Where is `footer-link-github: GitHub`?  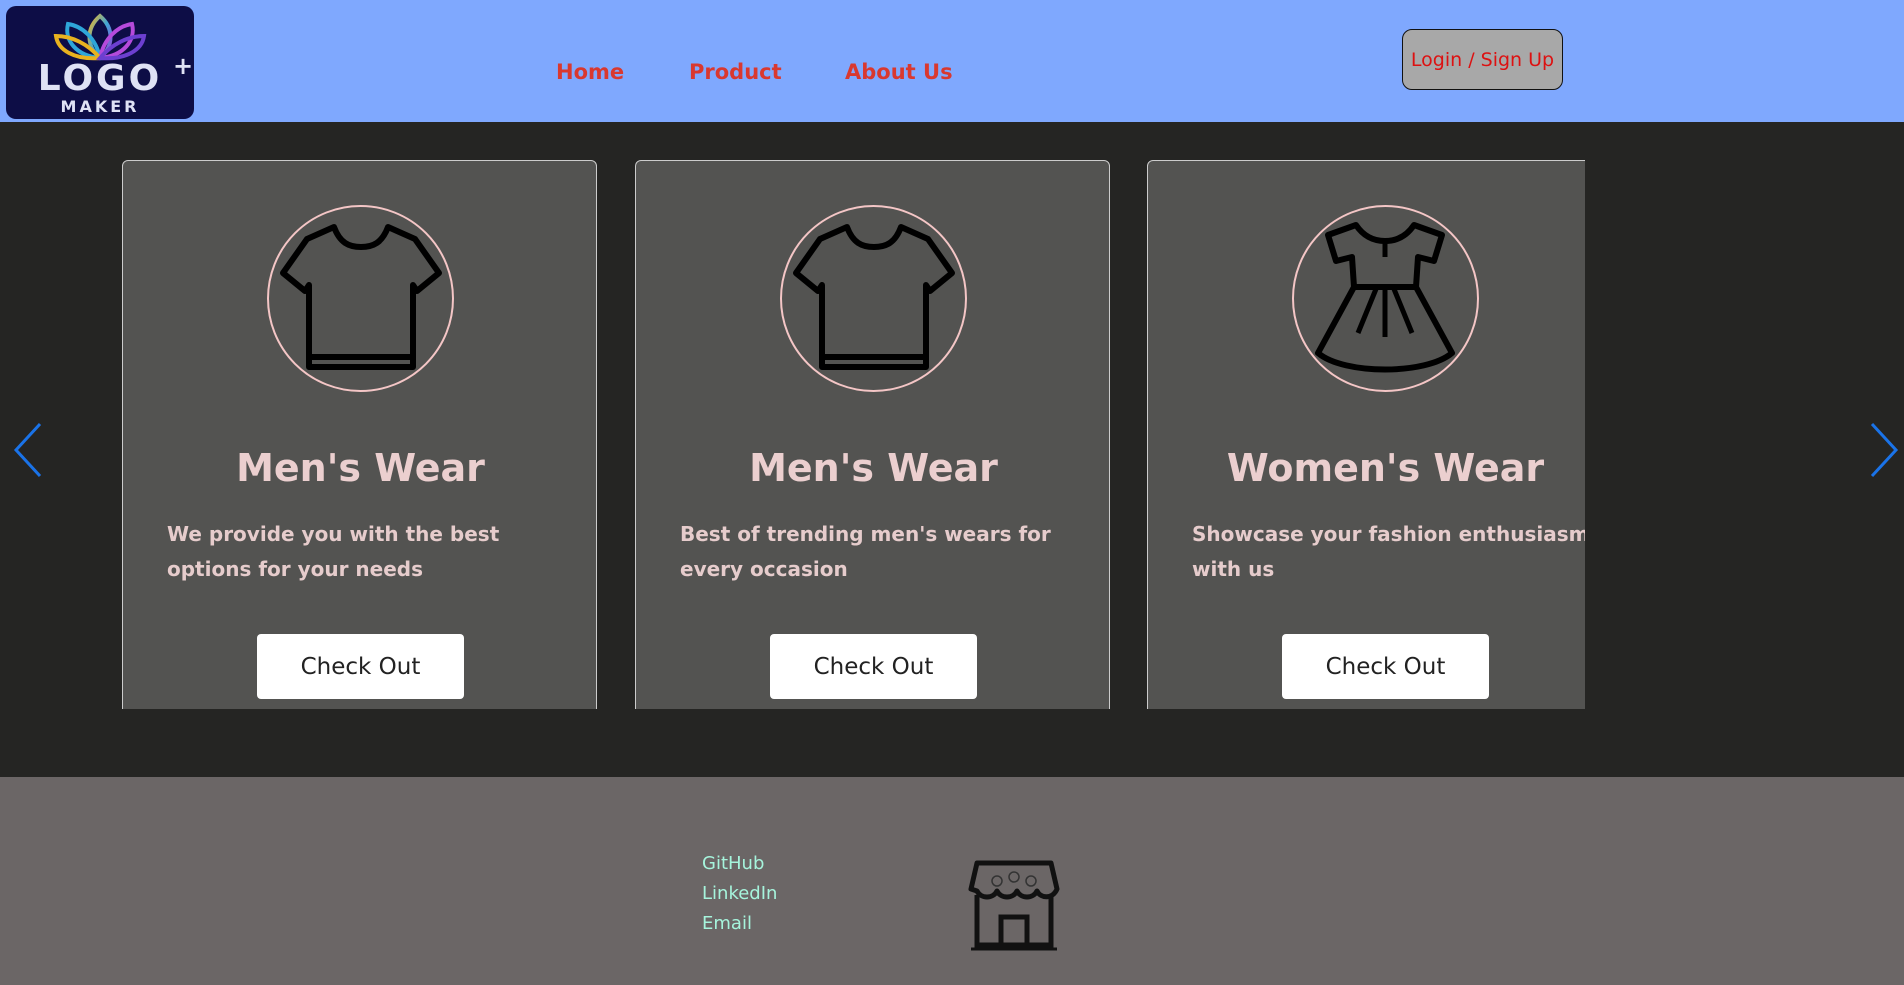
footer-link-github: GitHub is located at coordinates (739, 864).